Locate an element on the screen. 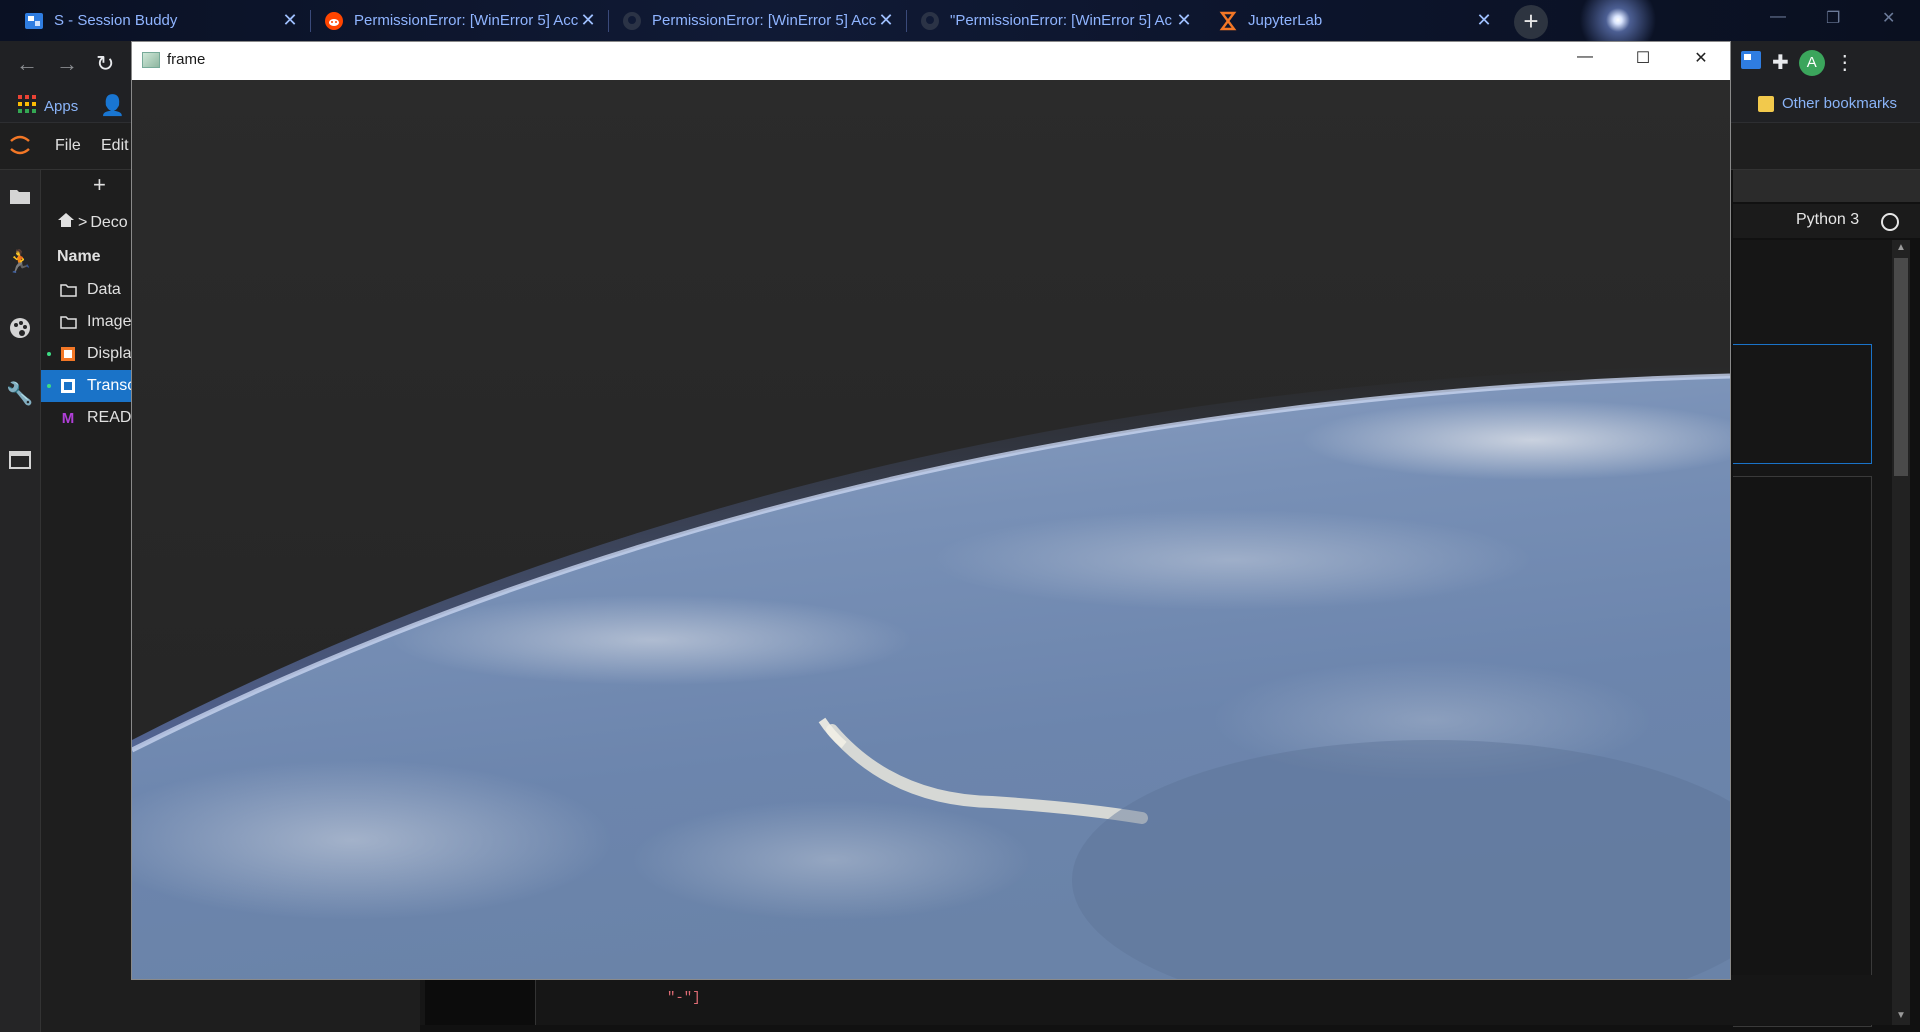 The width and height of the screenshot is (1920, 1032). extension-area: ✚ A ⋮ is located at coordinates (1783, 62).